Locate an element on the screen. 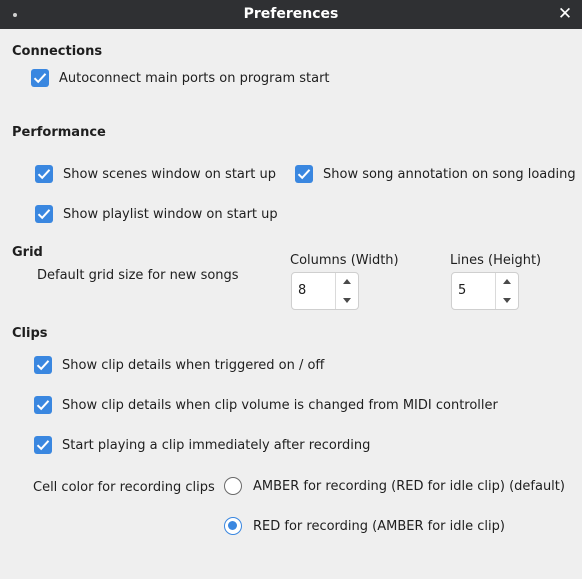  columns-value: 8 is located at coordinates (302, 290).